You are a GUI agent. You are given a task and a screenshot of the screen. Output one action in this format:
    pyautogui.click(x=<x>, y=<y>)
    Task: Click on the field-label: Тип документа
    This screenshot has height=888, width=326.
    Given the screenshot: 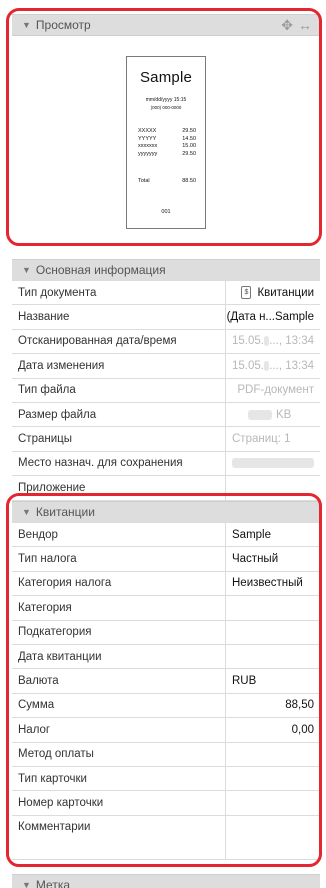 What is the action you would take?
    pyautogui.click(x=119, y=293)
    